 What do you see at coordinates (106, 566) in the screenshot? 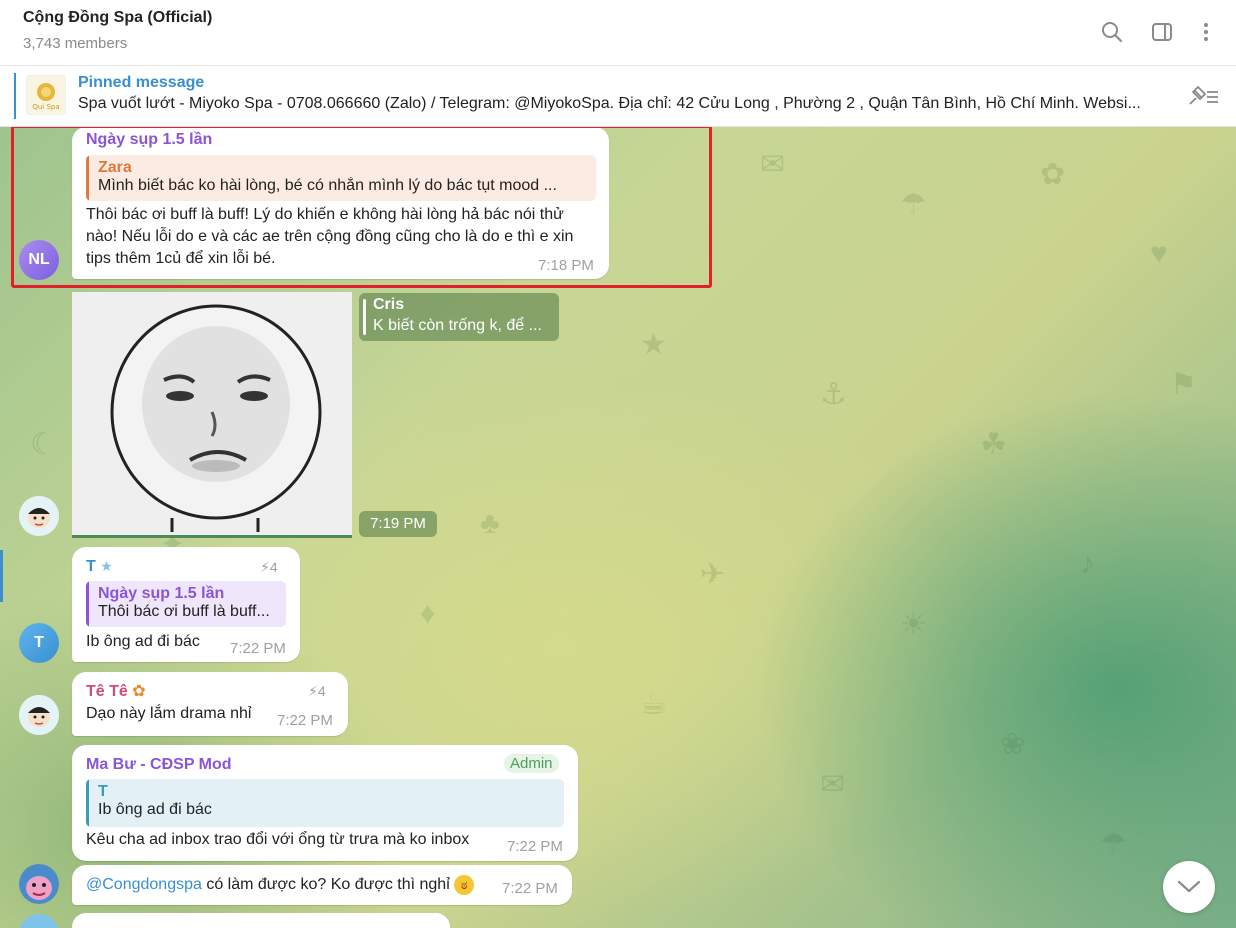
I see `star-icon: ★` at bounding box center [106, 566].